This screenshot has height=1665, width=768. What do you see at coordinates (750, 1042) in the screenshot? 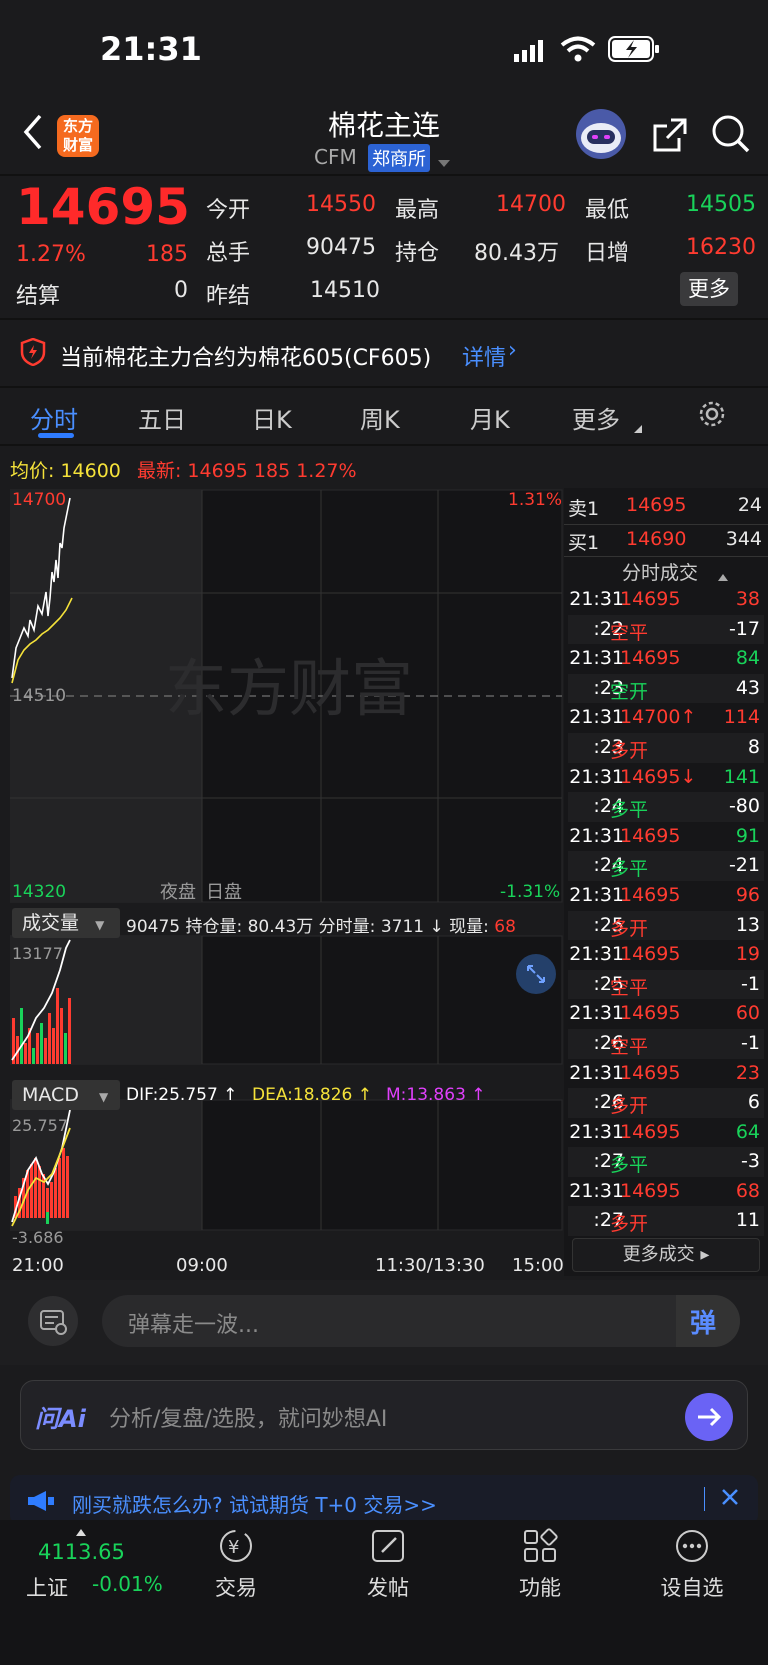
I see `trade-volume: -1` at bounding box center [750, 1042].